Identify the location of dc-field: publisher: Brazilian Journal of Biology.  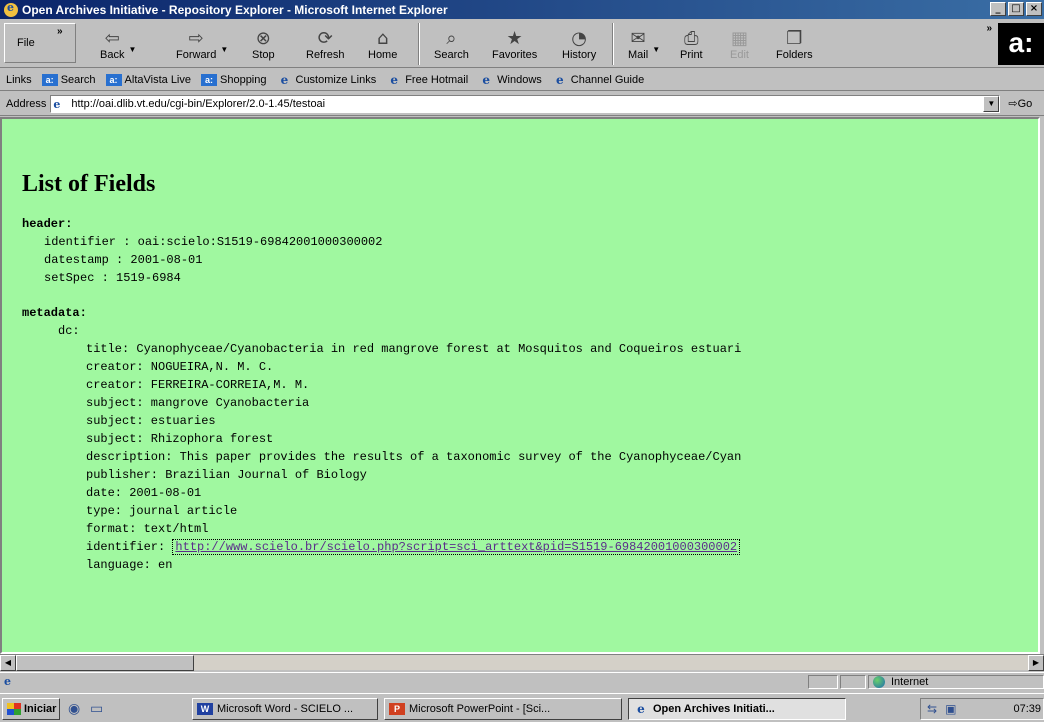
(226, 475).